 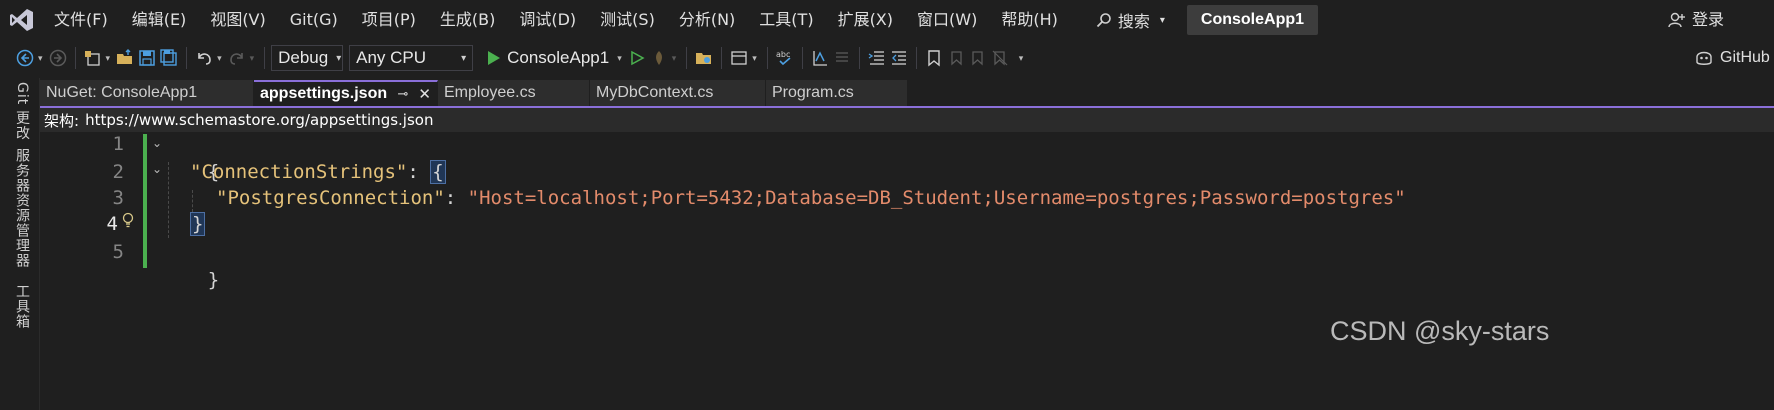 I want to click on menu-git: Git(G), so click(x=314, y=20).